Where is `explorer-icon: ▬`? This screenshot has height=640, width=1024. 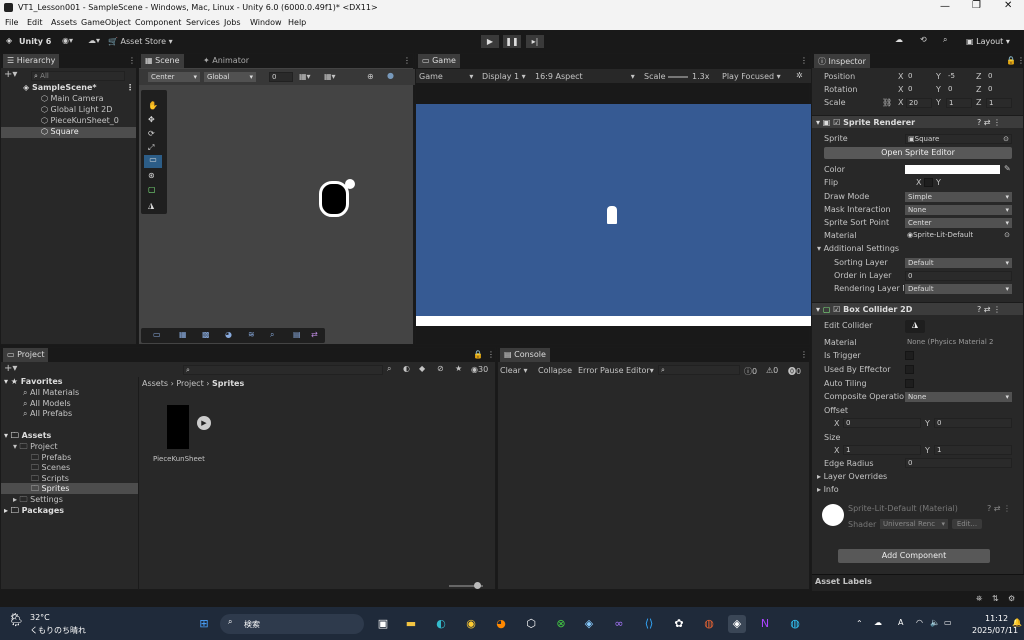
explorer-icon: ▬ is located at coordinates (411, 624).